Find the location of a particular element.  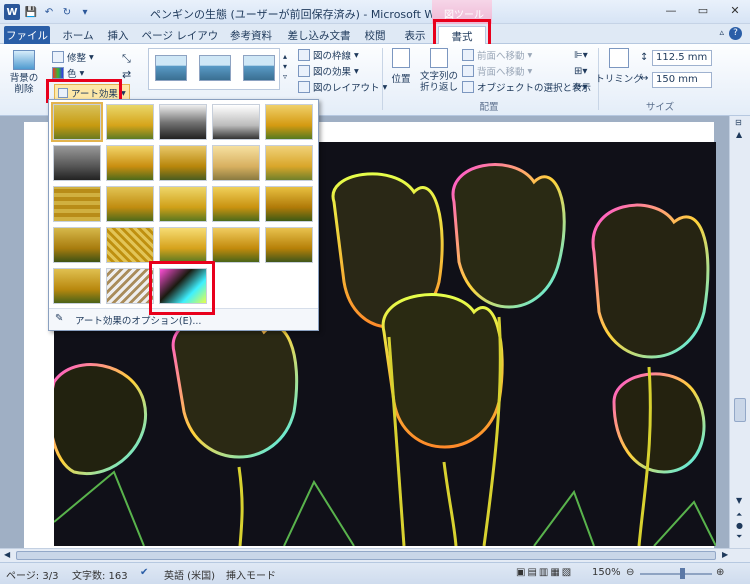

width-icon: ↔ is located at coordinates (644, 78).